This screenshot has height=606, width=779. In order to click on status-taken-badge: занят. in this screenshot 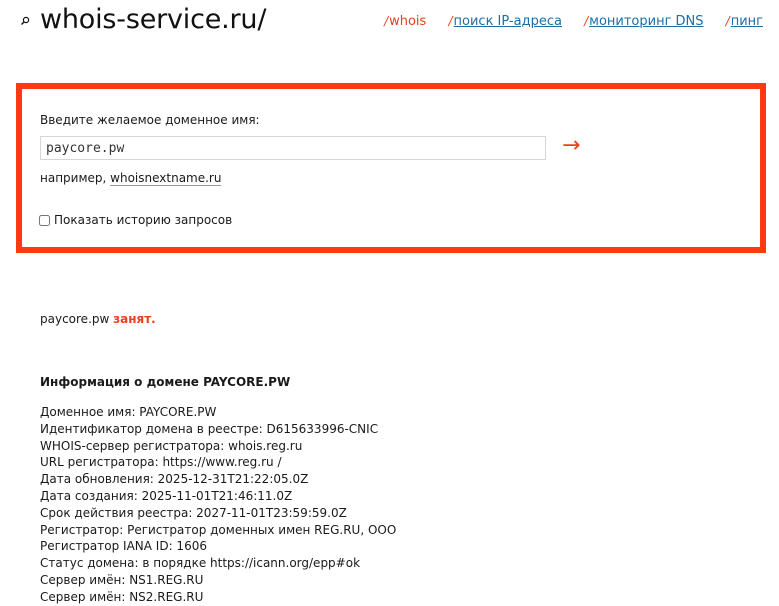, I will do `click(134, 319)`.